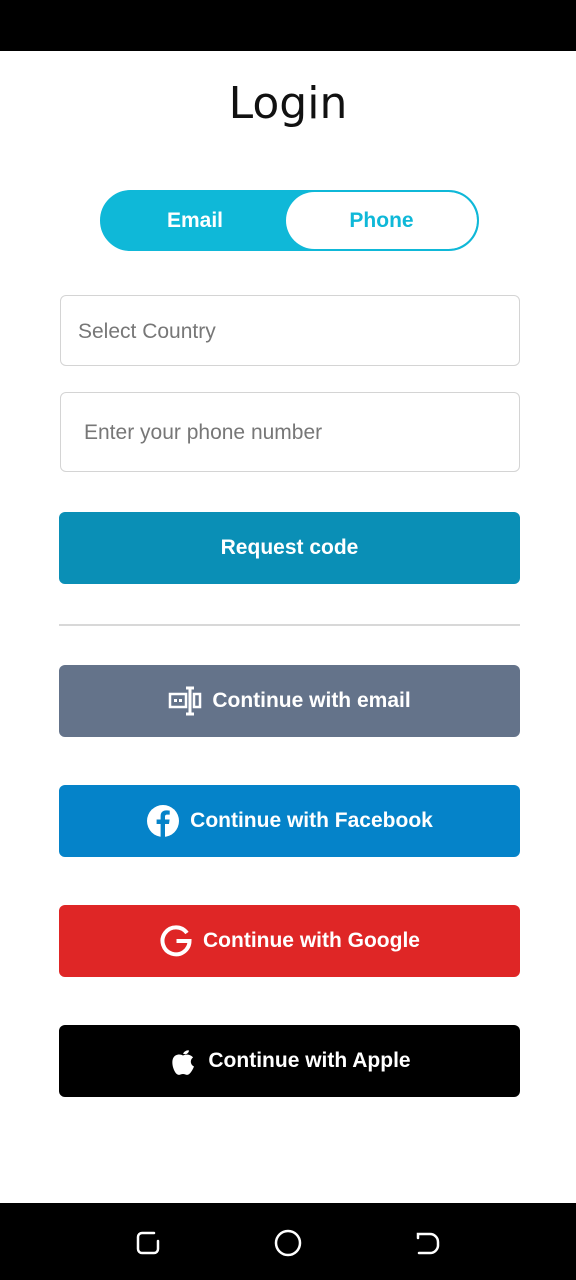 The image size is (576, 1280). What do you see at coordinates (311, 700) in the screenshot?
I see `continue-email-label: Continue with email` at bounding box center [311, 700].